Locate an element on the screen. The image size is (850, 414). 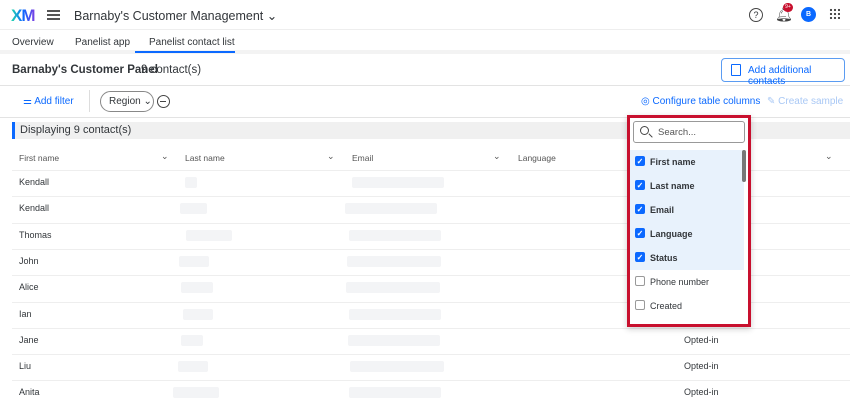
first-name-cell: Thomas is located at coordinates (35, 234).